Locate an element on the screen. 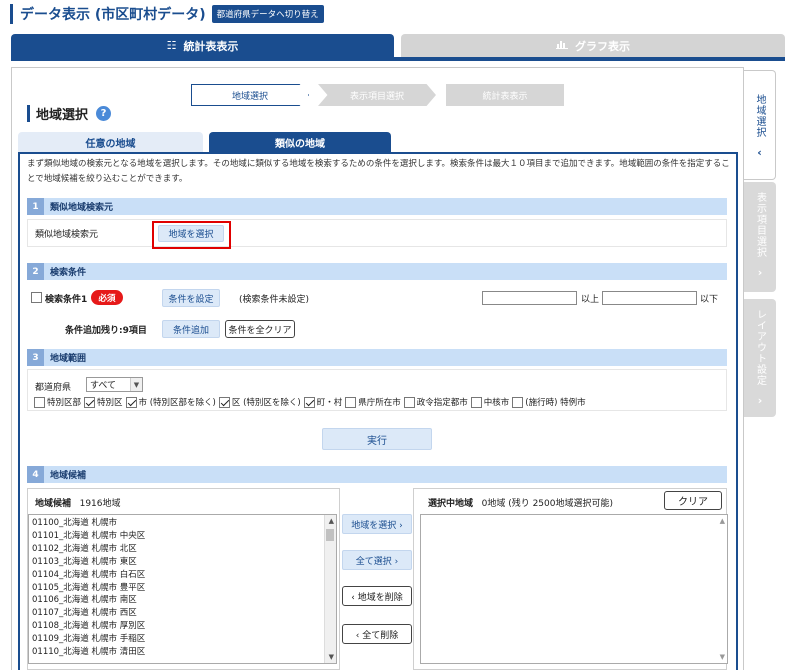 The height and width of the screenshot is (670, 791). type-filter-item: 政令指定都市 is located at coordinates (435, 402).